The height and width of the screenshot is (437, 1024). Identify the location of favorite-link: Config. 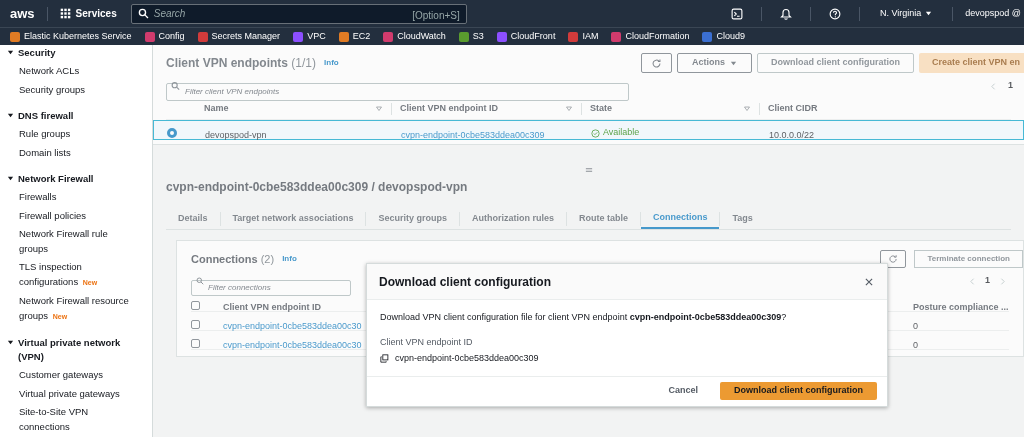
(164, 36).